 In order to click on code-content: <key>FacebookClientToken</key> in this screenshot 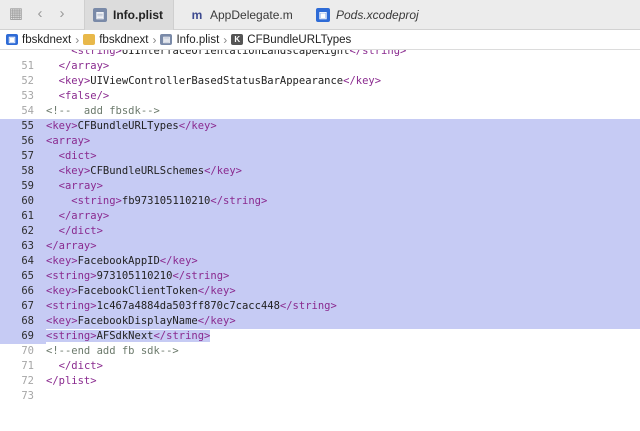, I will do `click(141, 291)`.